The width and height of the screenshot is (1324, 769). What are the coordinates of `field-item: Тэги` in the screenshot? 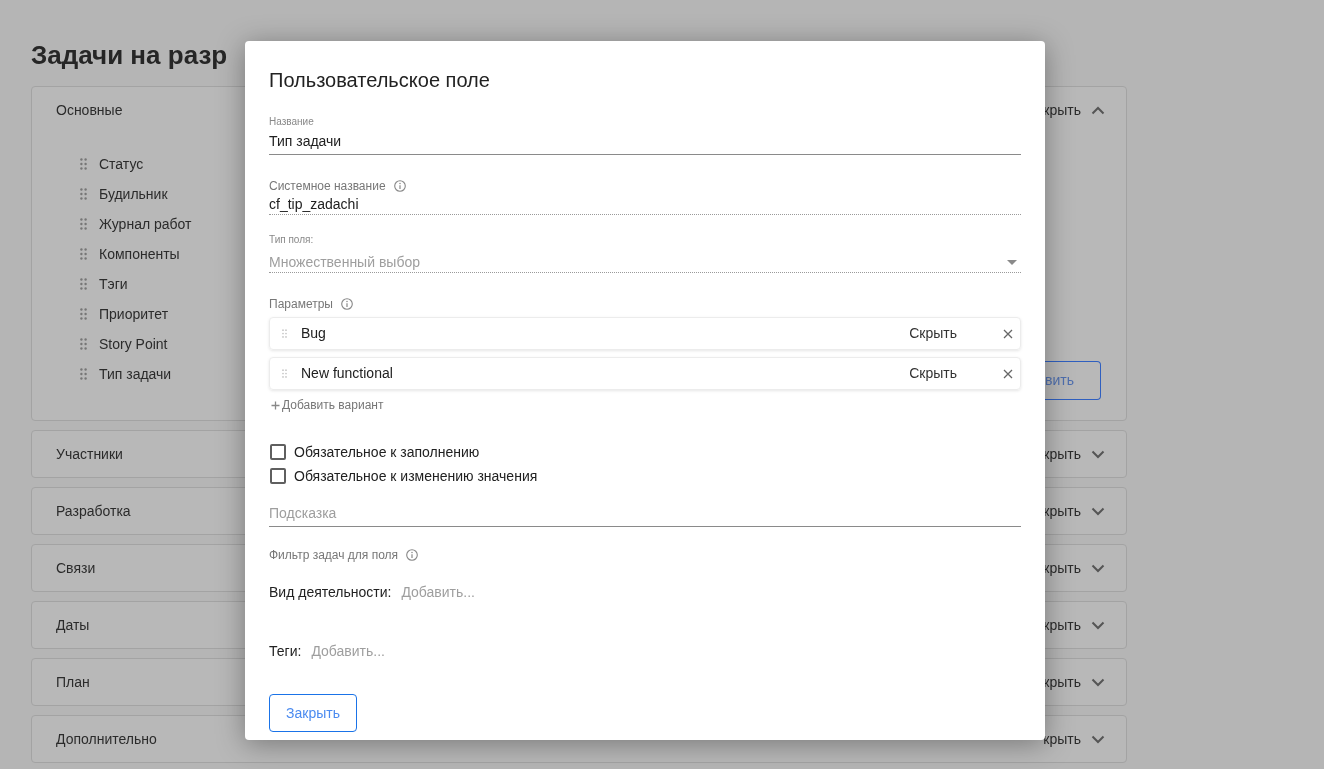 It's located at (113, 284).